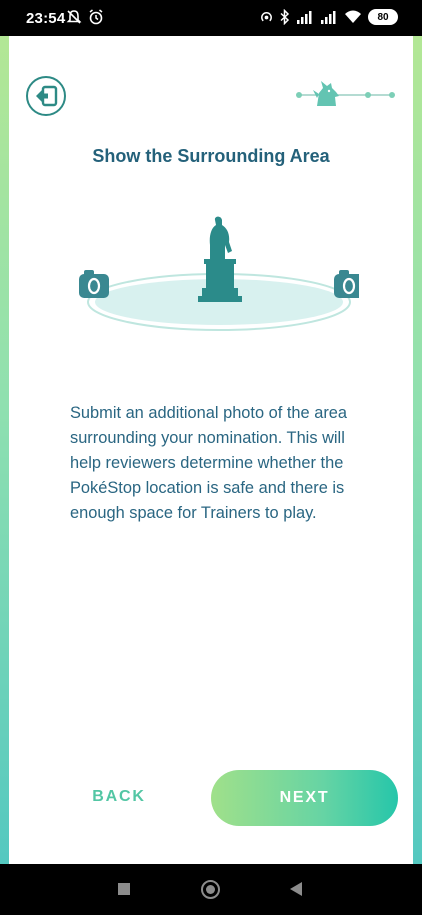 This screenshot has width=422, height=915. What do you see at coordinates (74, 17) in the screenshot?
I see `muted-notification-icon` at bounding box center [74, 17].